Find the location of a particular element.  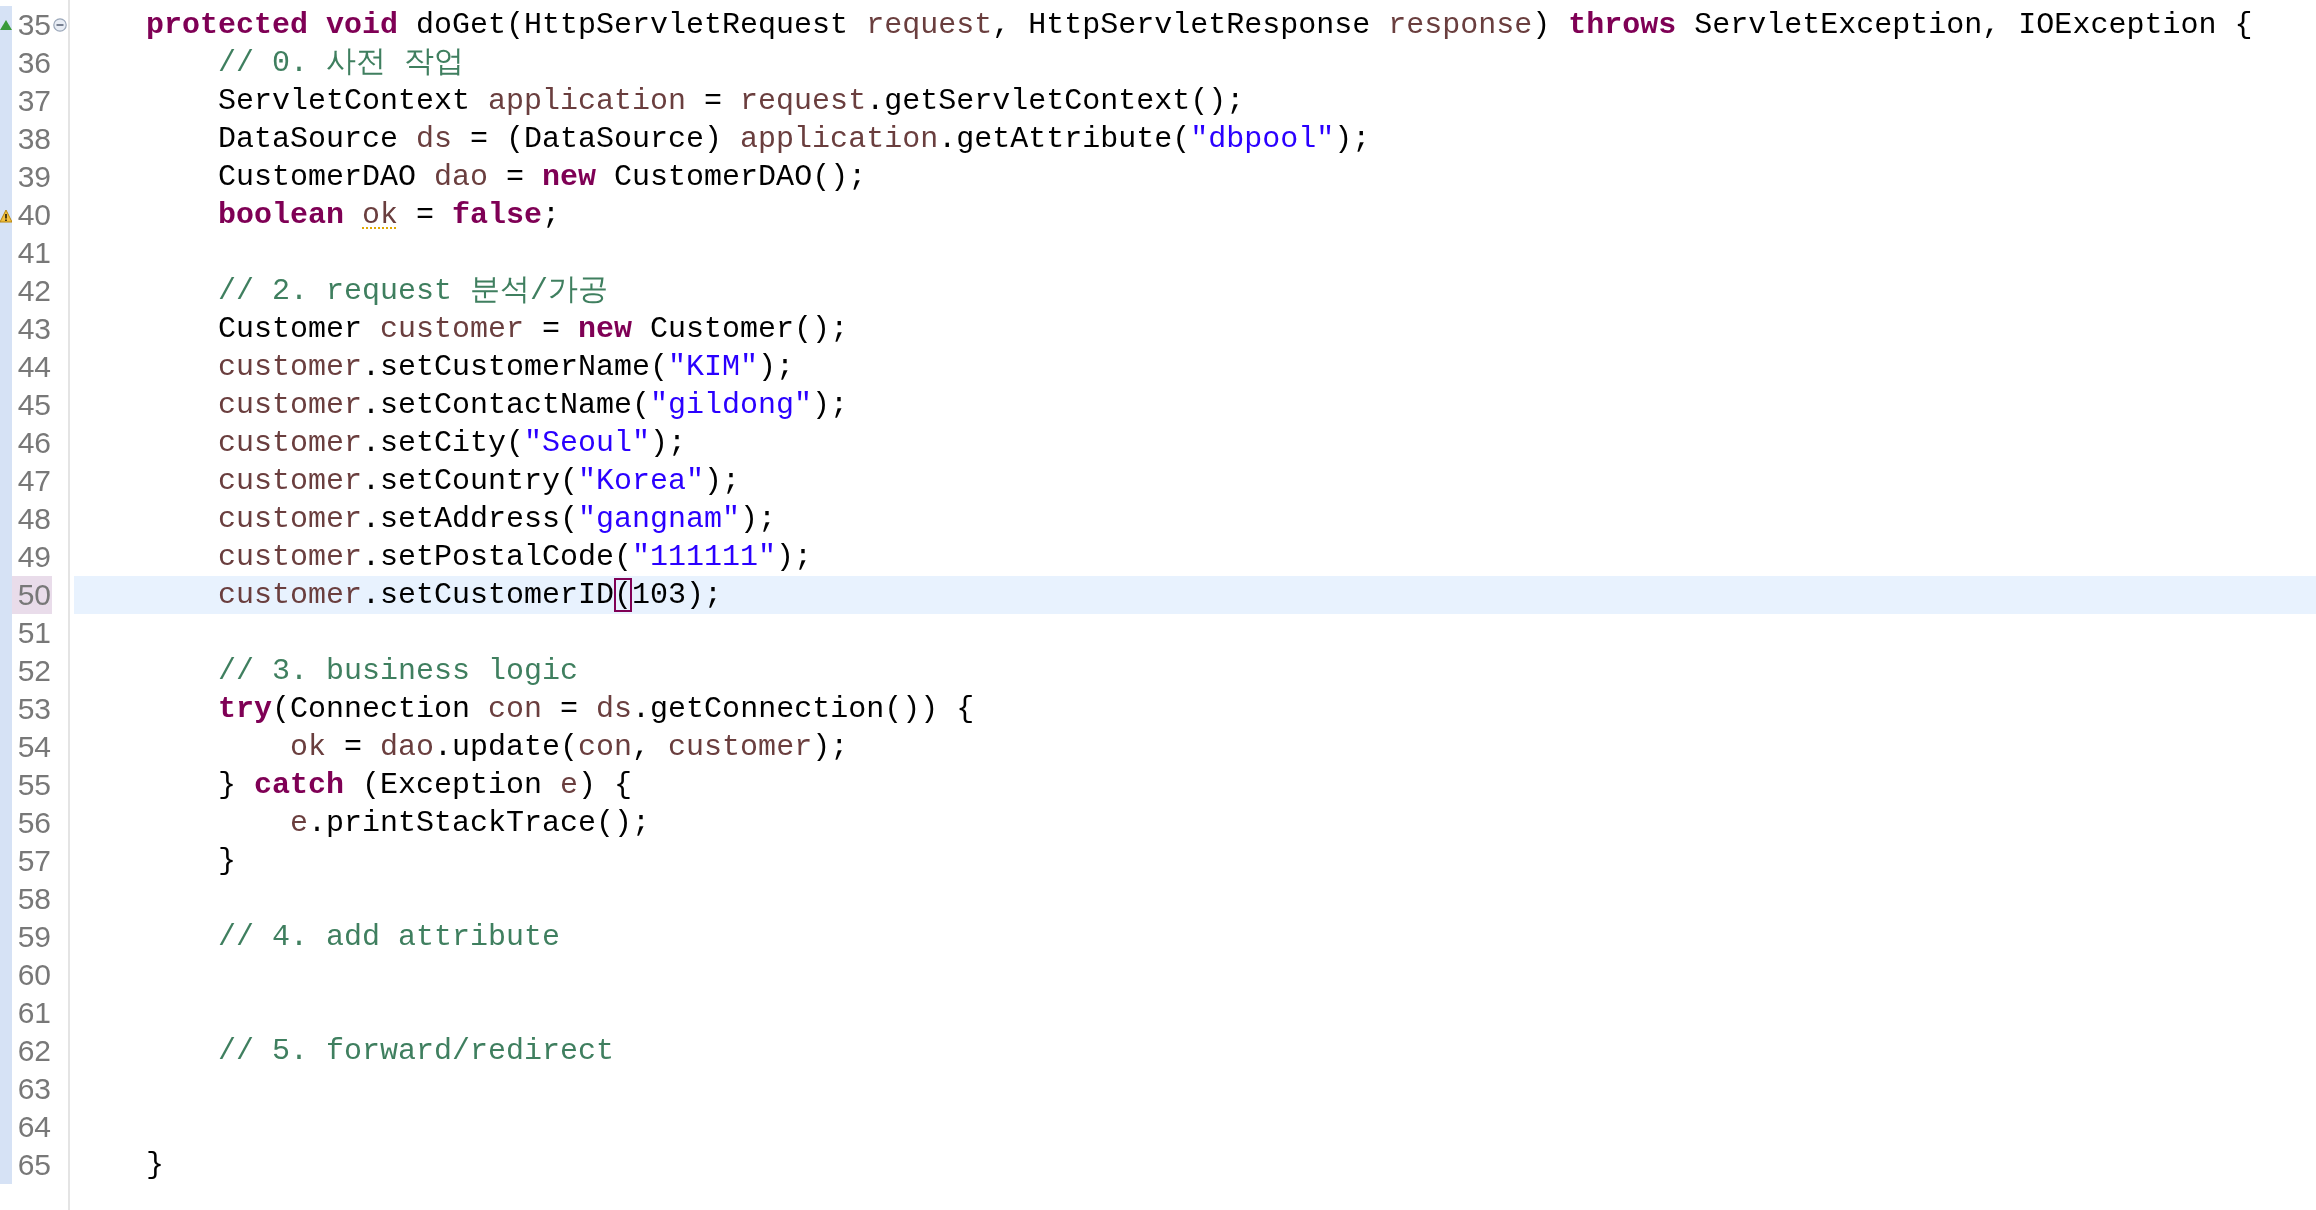

line-number: 38 is located at coordinates (34, 139).